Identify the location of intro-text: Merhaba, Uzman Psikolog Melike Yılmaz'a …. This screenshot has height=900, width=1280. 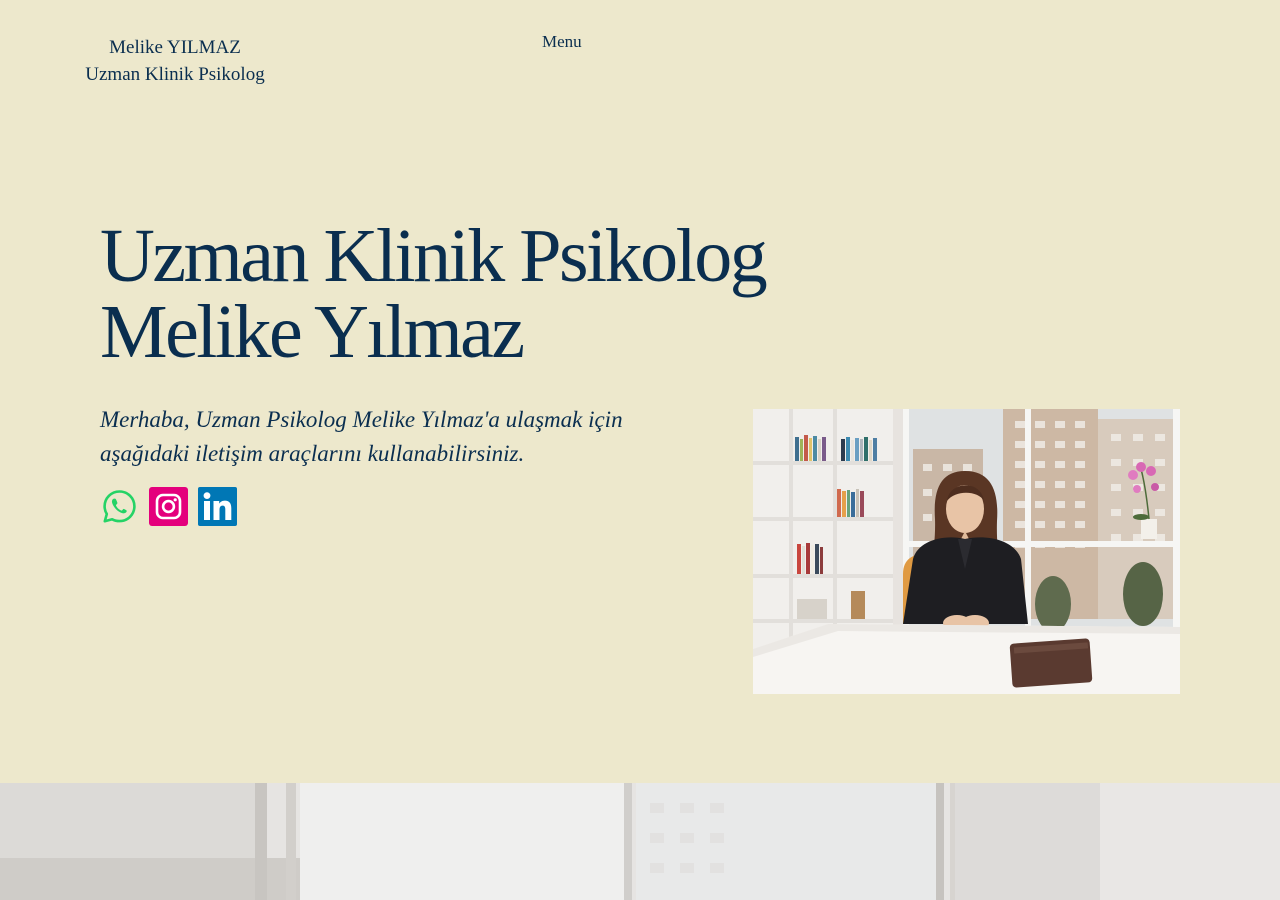
(400, 437).